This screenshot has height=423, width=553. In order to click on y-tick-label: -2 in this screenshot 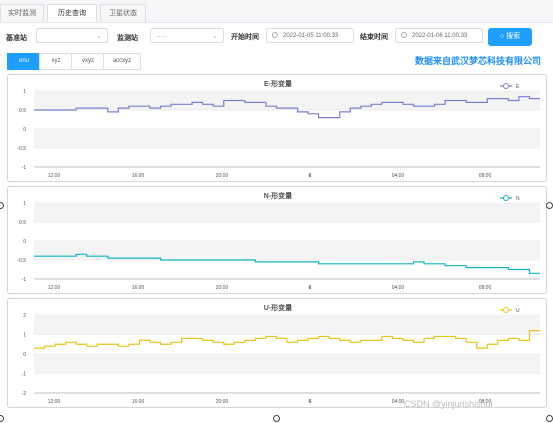, I will do `click(24, 394)`.